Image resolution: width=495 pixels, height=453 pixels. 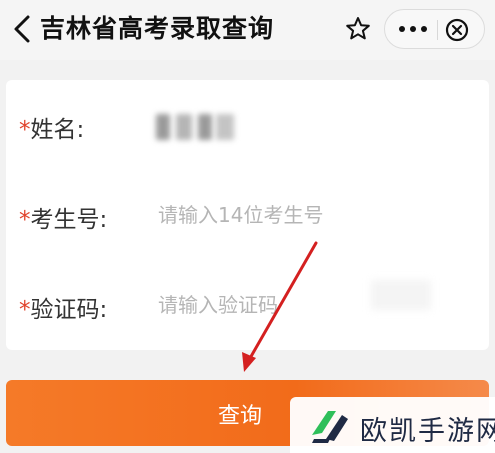 I want to click on captcha-label: *验证码:, so click(x=63, y=307).